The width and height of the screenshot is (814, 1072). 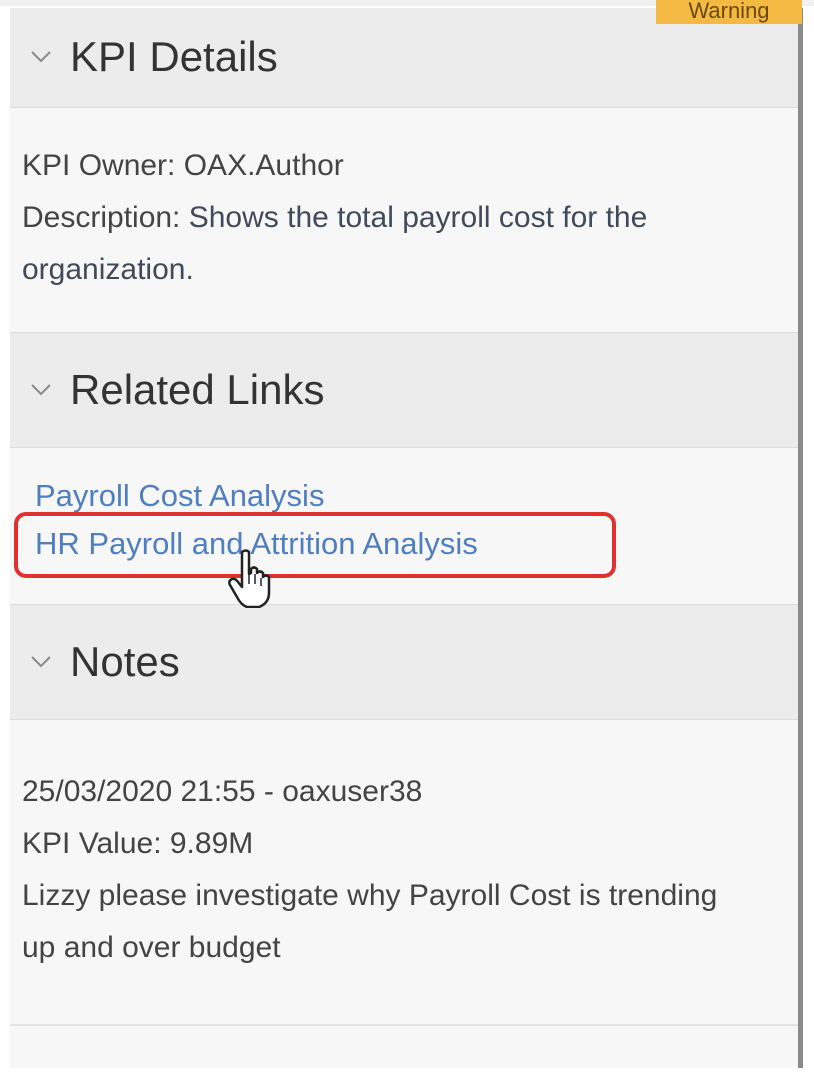 I want to click on section-divider, so click(x=404, y=1025).